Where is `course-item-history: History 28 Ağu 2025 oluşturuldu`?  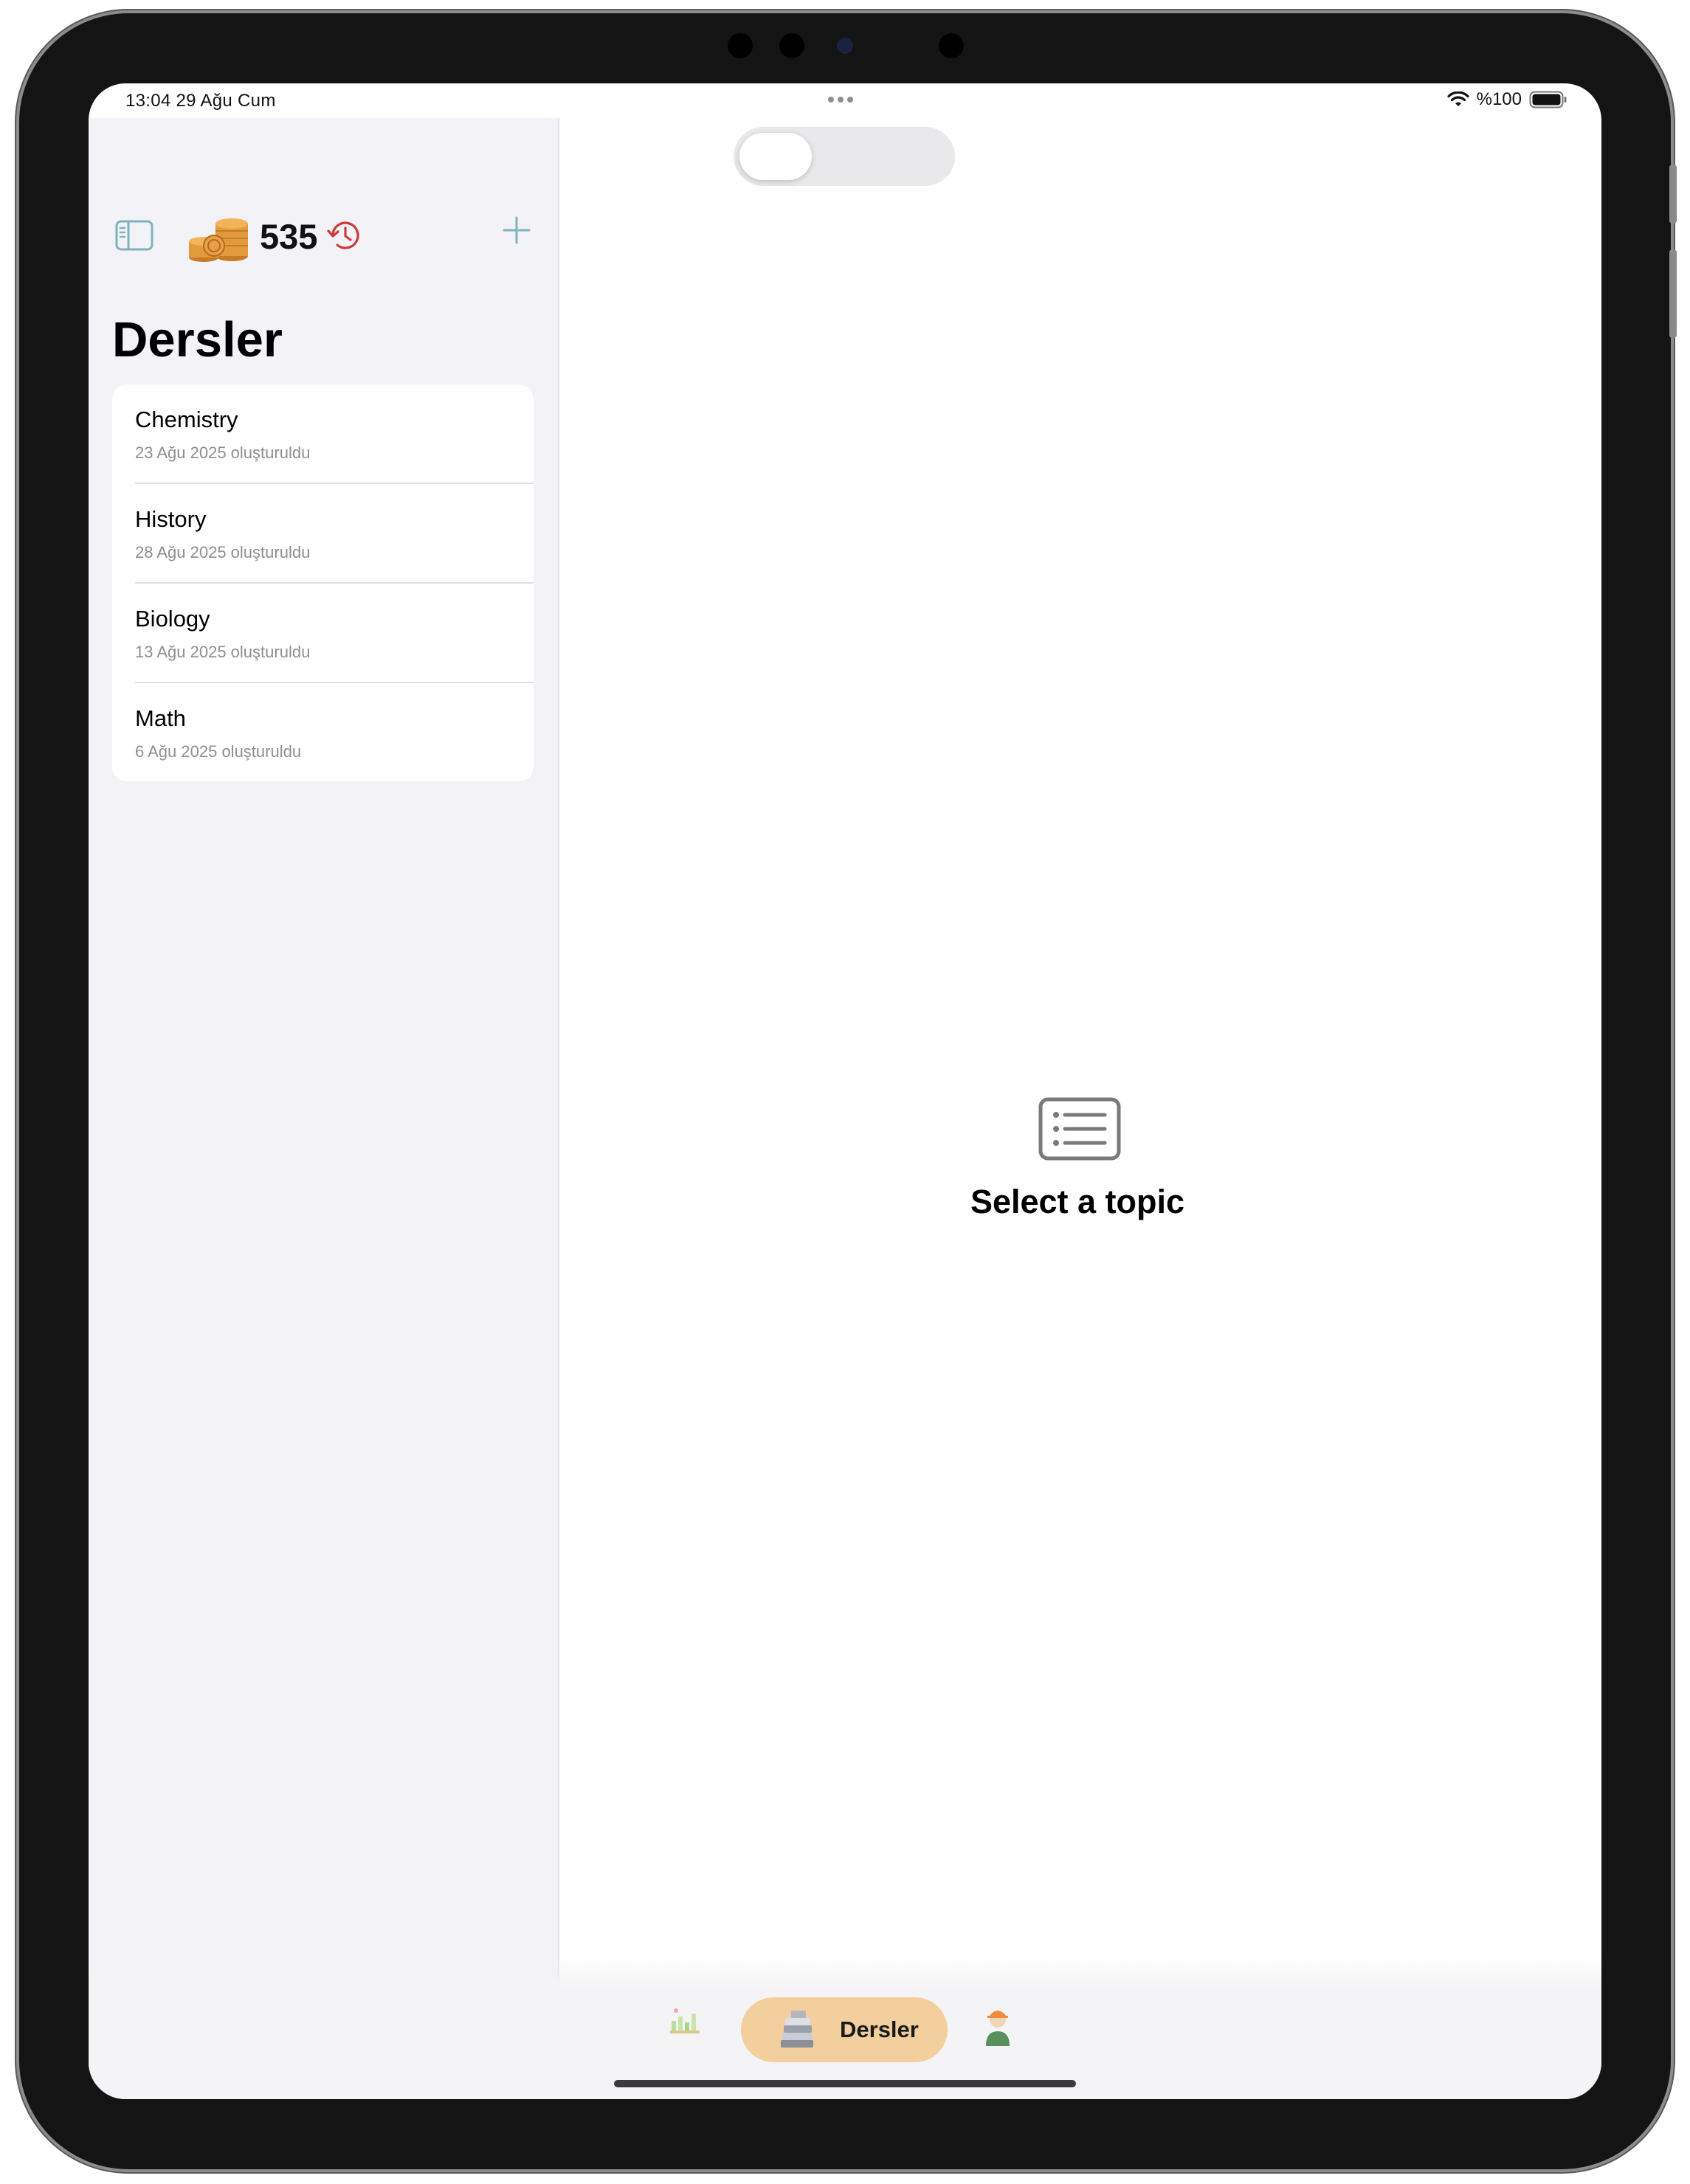 course-item-history: History 28 Ağu 2025 oluşturuldu is located at coordinates (323, 534).